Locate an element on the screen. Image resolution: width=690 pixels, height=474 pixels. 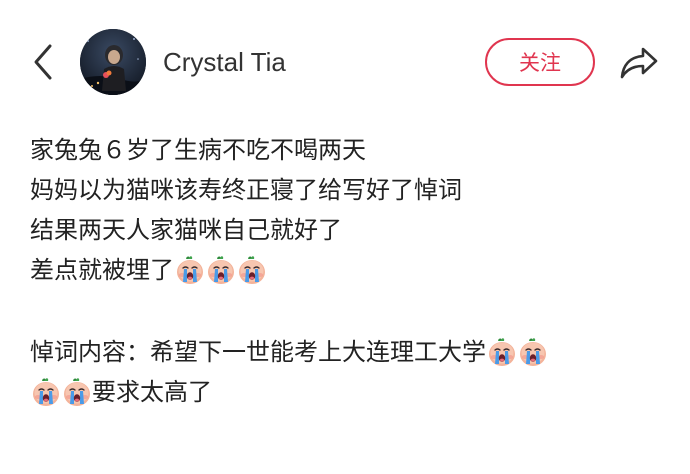
avatar is located at coordinates (113, 62).